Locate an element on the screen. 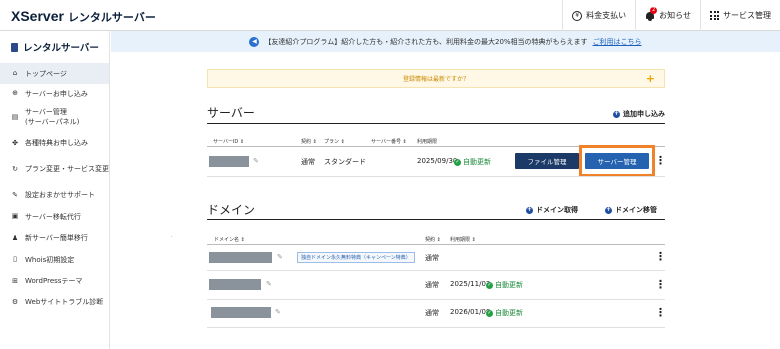 The height and width of the screenshot is (349, 780). person-icon: ♟ is located at coordinates (15, 237).